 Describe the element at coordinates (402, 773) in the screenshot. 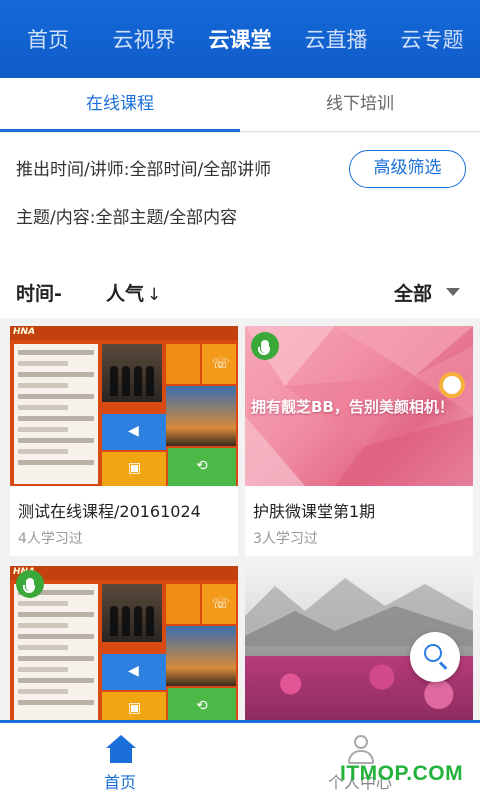

I see `watermark: ITMOP.COM` at that location.